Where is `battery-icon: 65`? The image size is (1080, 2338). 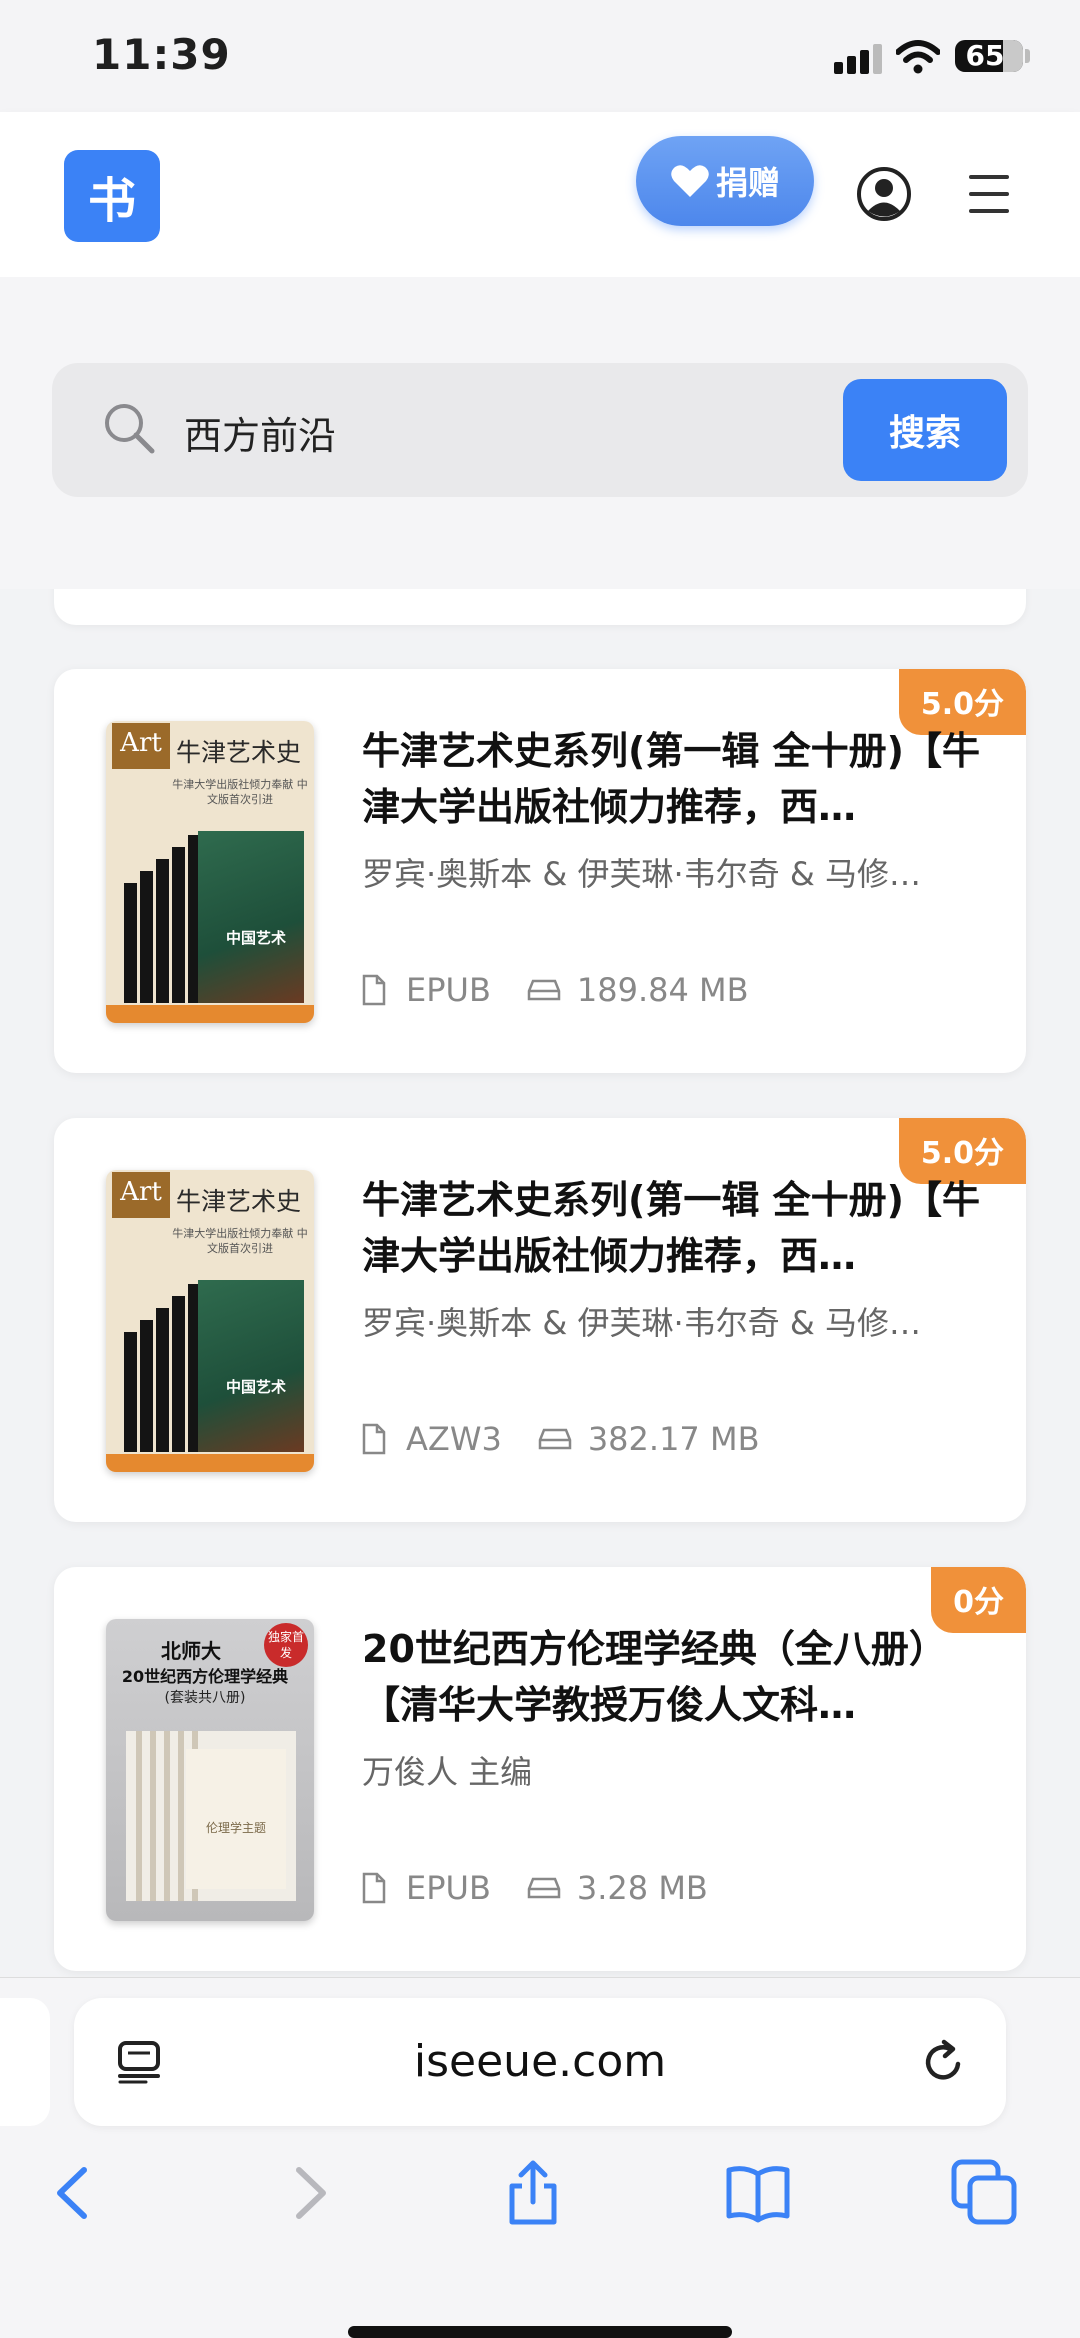 battery-icon: 65 is located at coordinates (989, 55).